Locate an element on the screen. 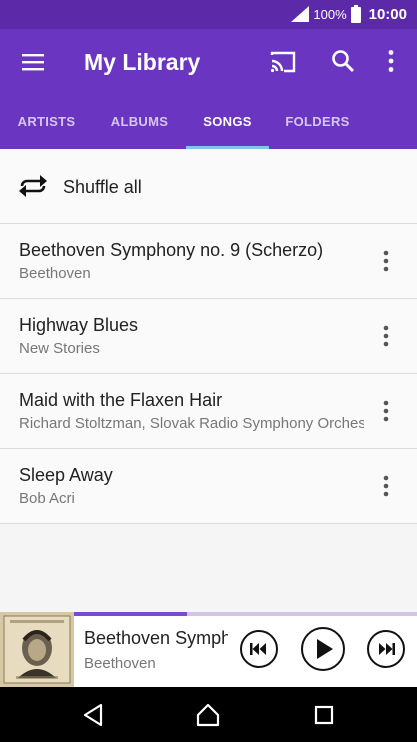 This screenshot has width=417, height=742. song-title: Beethoven Symphony no. 9 (Scherzo) is located at coordinates (171, 250).